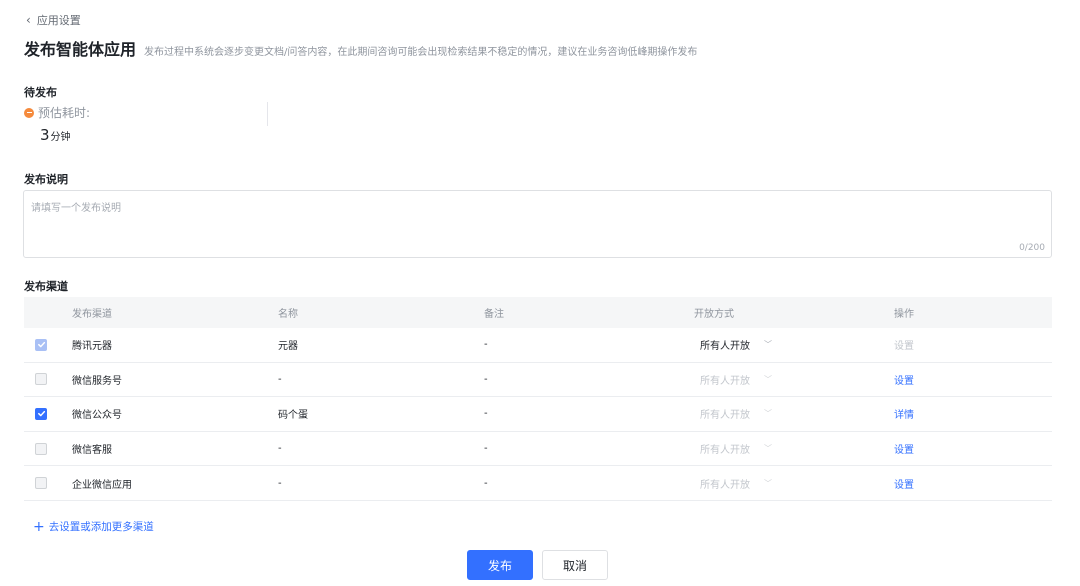 This screenshot has height=586, width=1080. What do you see at coordinates (46, 286) in the screenshot?
I see `channels-section-label: 发布渠道` at bounding box center [46, 286].